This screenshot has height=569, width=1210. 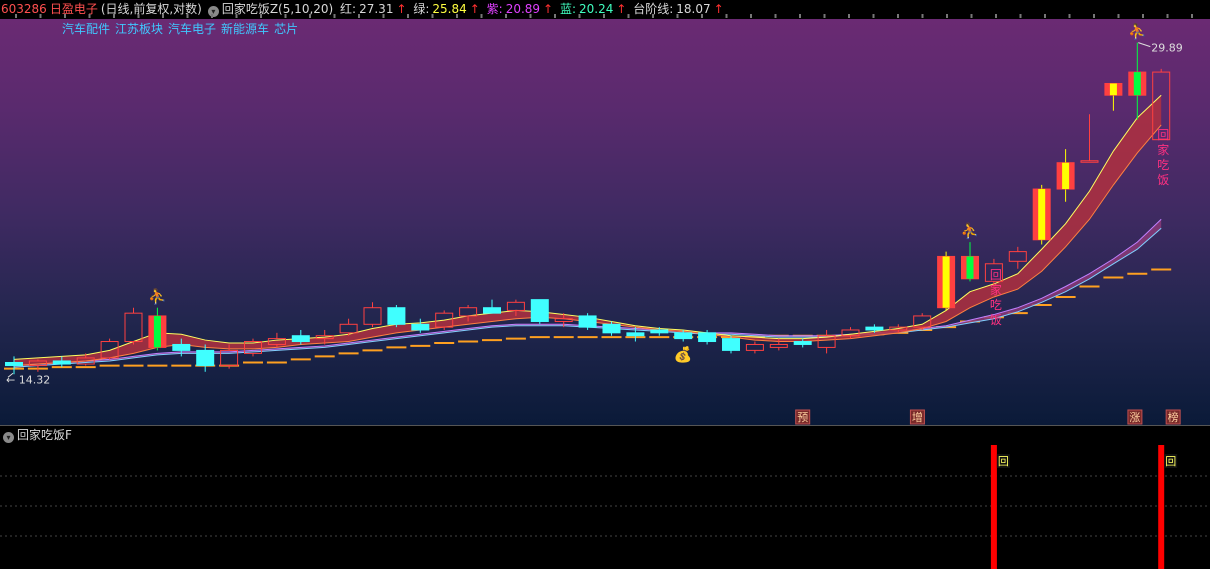 What do you see at coordinates (28, 379) in the screenshot?
I see `low-price-label: ← 14.32` at bounding box center [28, 379].